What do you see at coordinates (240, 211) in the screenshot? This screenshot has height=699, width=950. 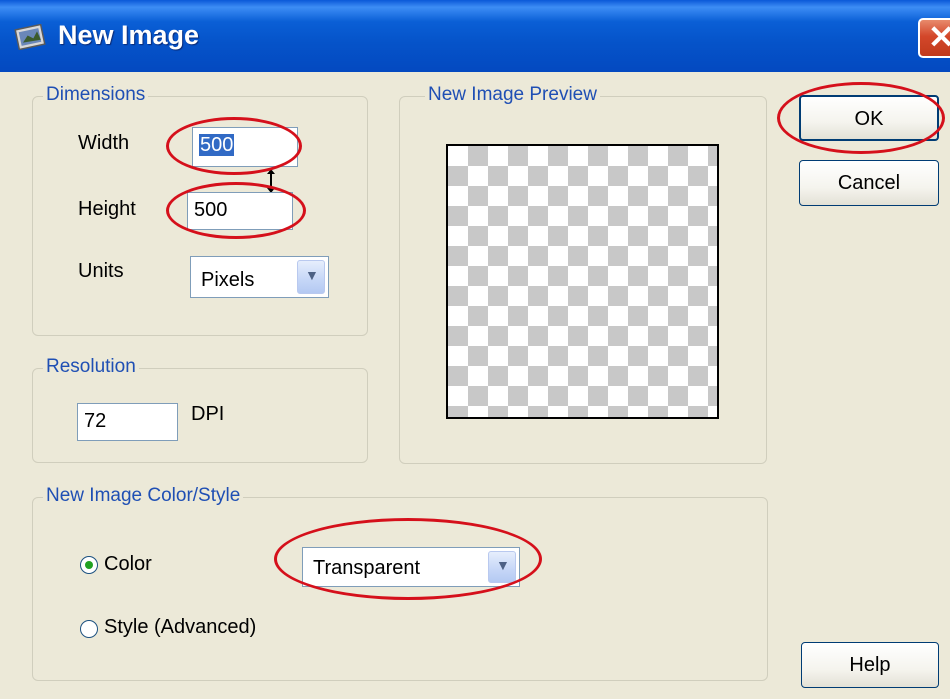 I see `height-field: 500` at bounding box center [240, 211].